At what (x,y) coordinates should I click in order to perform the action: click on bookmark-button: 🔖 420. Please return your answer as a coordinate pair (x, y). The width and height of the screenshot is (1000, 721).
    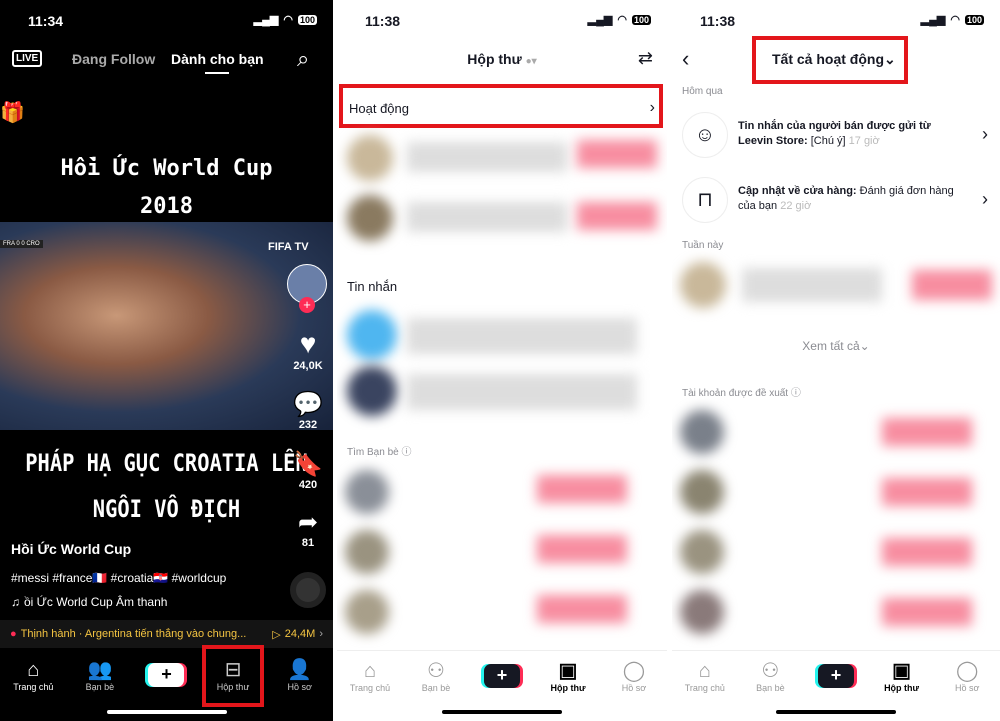
    Looking at the image, I should click on (308, 470).